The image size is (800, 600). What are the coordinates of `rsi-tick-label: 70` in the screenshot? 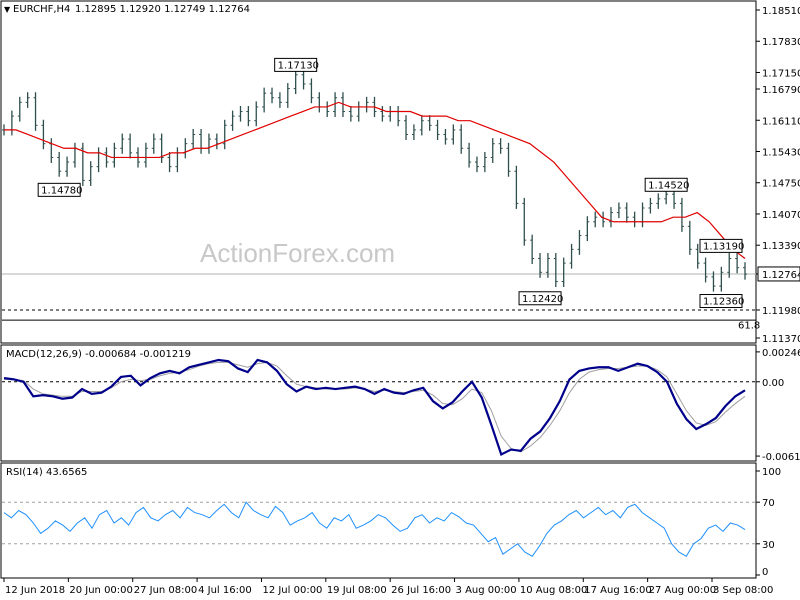 It's located at (768, 503).